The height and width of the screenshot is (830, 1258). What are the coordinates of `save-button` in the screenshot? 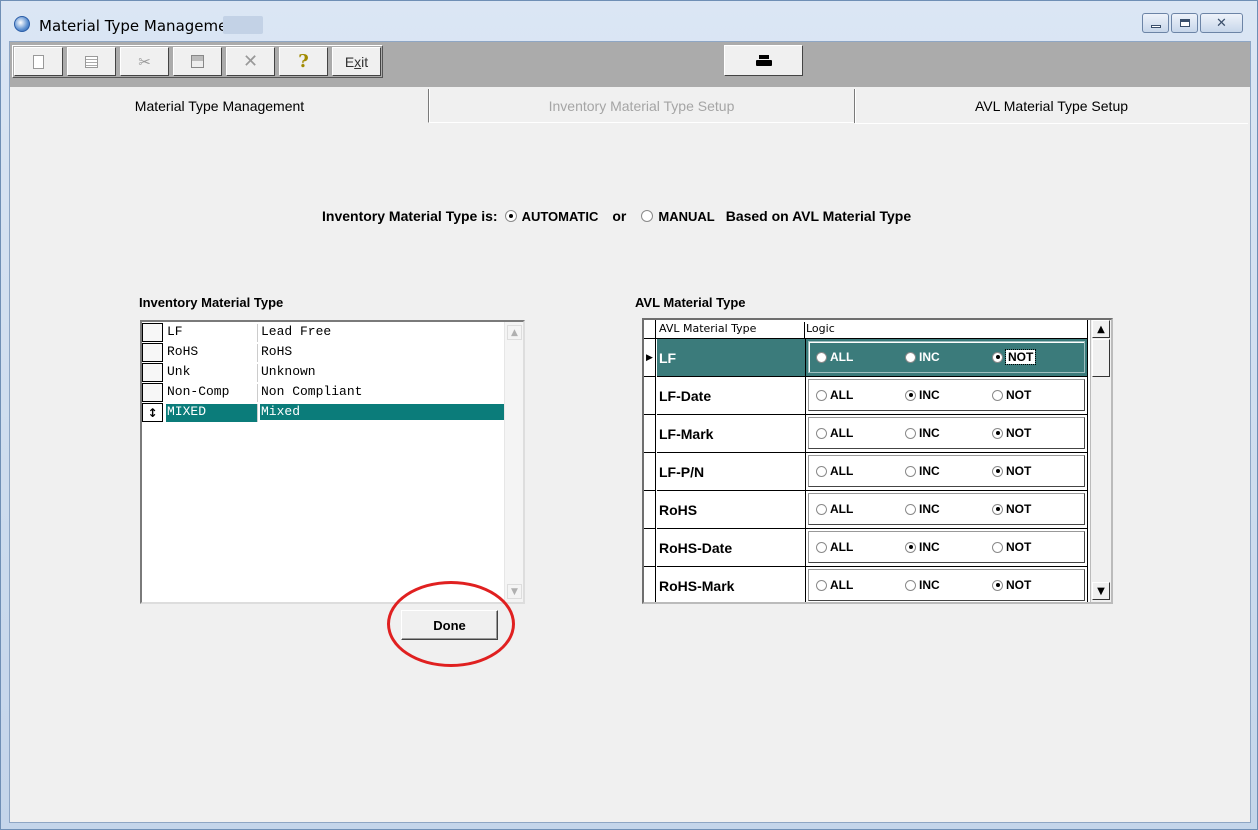 It's located at (197, 61).